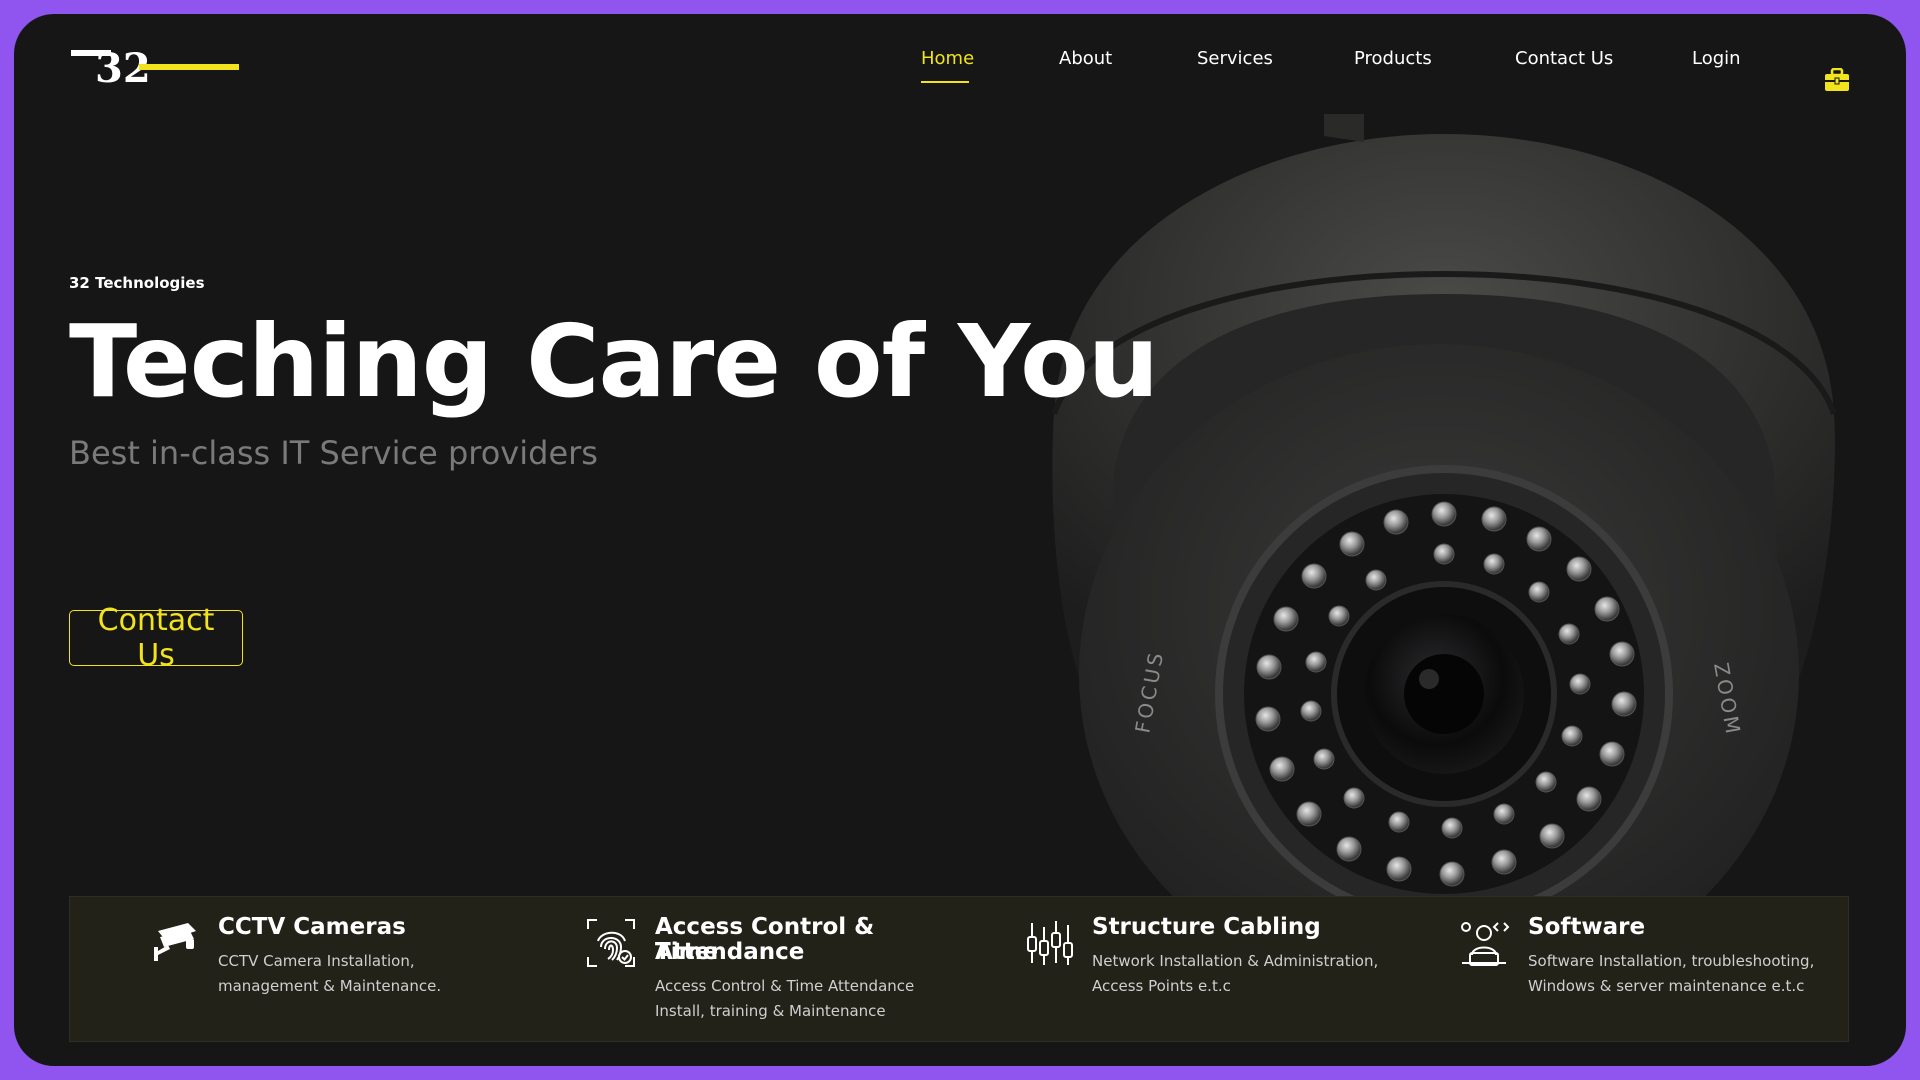 Image resolution: width=1920 pixels, height=1080 pixels. Describe the element at coordinates (945, 82) in the screenshot. I see `nav-active-underline` at that location.